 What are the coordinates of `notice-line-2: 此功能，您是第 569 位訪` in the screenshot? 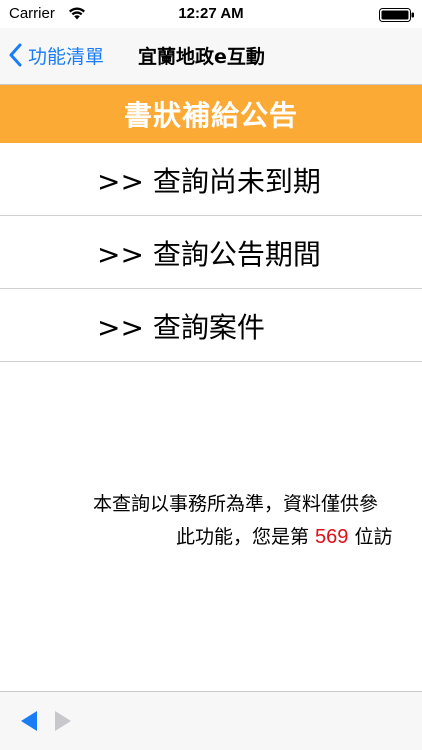 It's located at (284, 537).